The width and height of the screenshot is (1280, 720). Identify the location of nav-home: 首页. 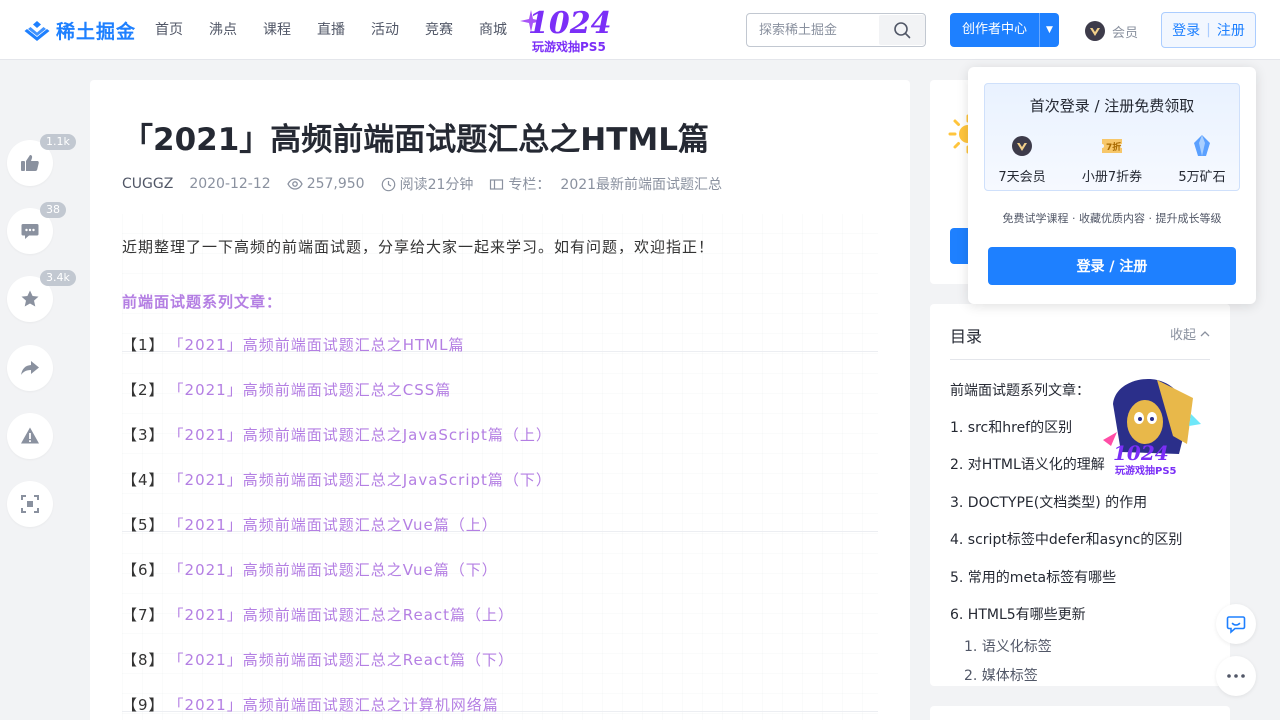
(169, 30).